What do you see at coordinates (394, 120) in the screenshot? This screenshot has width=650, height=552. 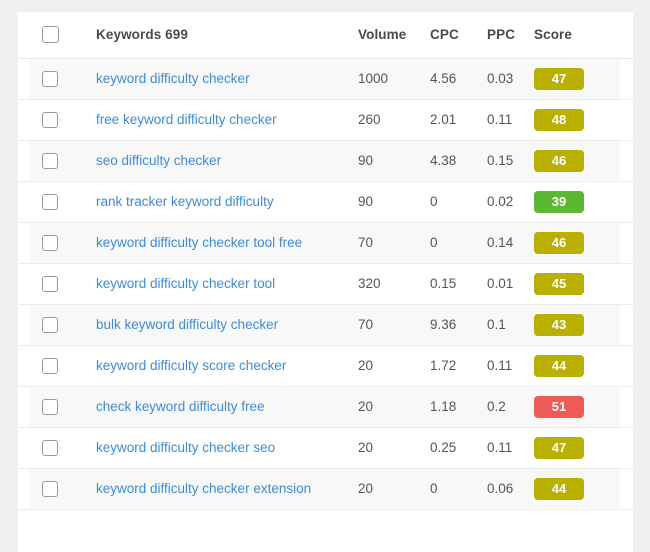 I see `volume-cell: 260` at bounding box center [394, 120].